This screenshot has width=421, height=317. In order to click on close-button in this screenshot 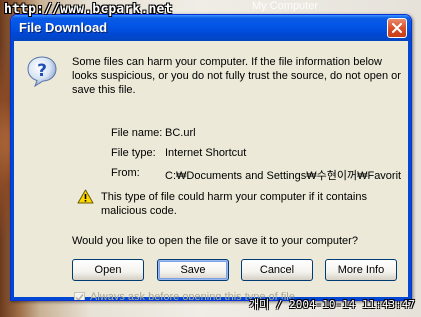, I will do `click(397, 28)`.